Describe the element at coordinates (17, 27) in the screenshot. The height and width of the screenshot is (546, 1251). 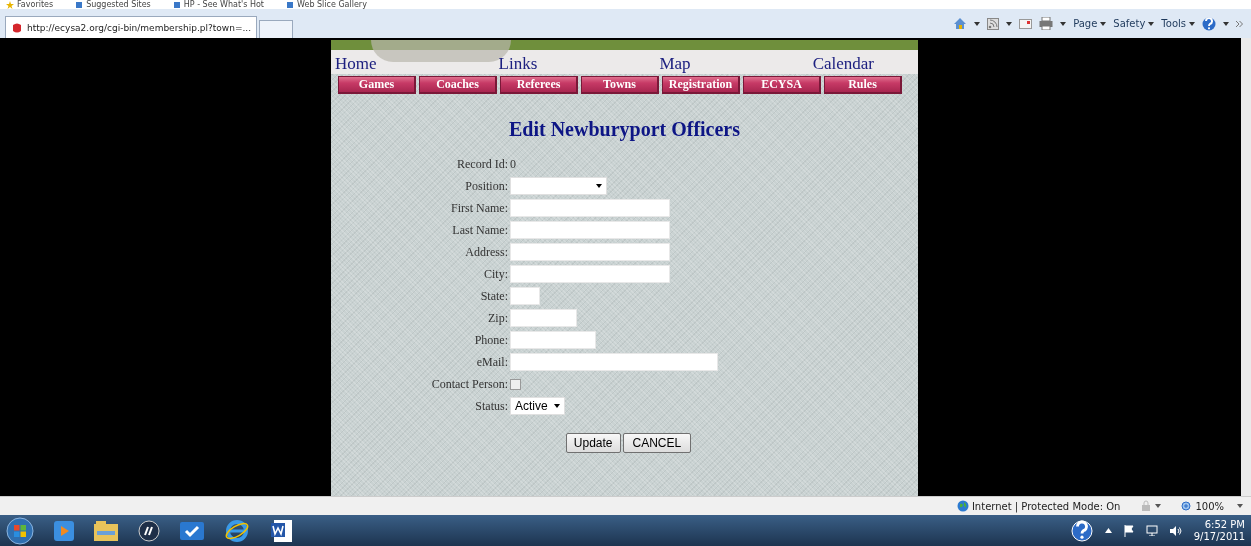
I see `favicon-icon` at that location.